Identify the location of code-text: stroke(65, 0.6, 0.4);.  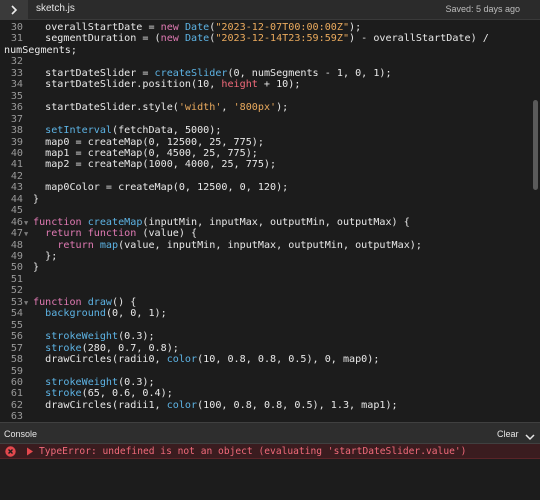
(103, 394).